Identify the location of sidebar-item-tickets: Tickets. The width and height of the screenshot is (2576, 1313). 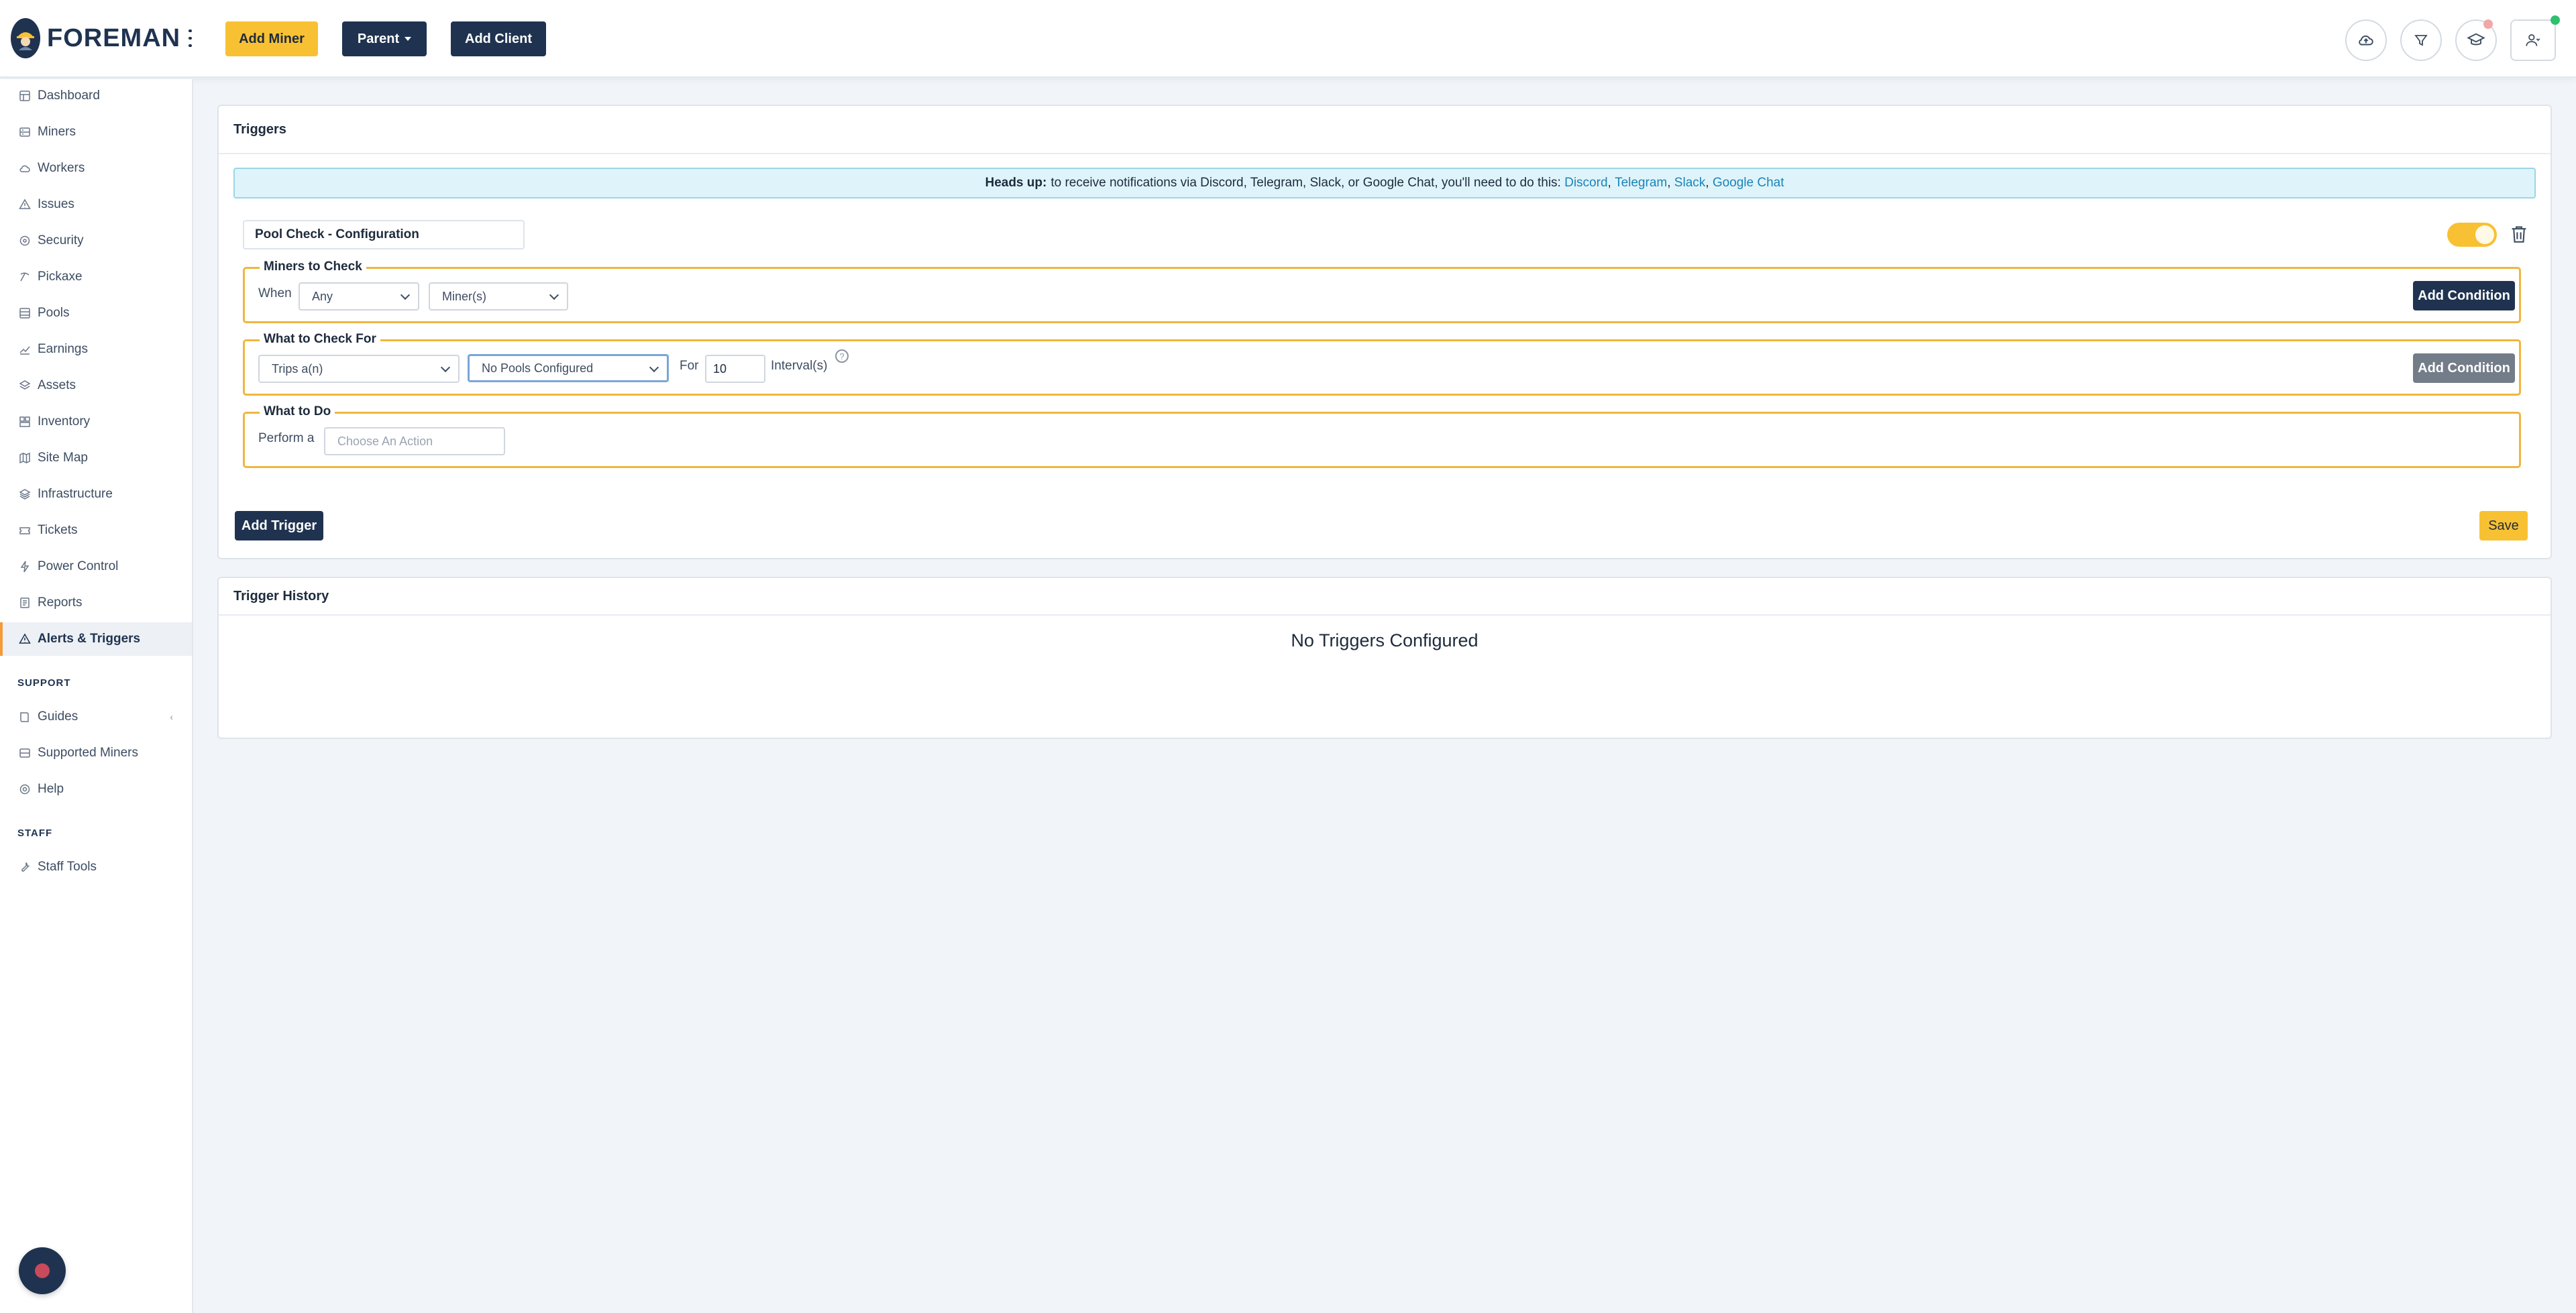
(96, 530).